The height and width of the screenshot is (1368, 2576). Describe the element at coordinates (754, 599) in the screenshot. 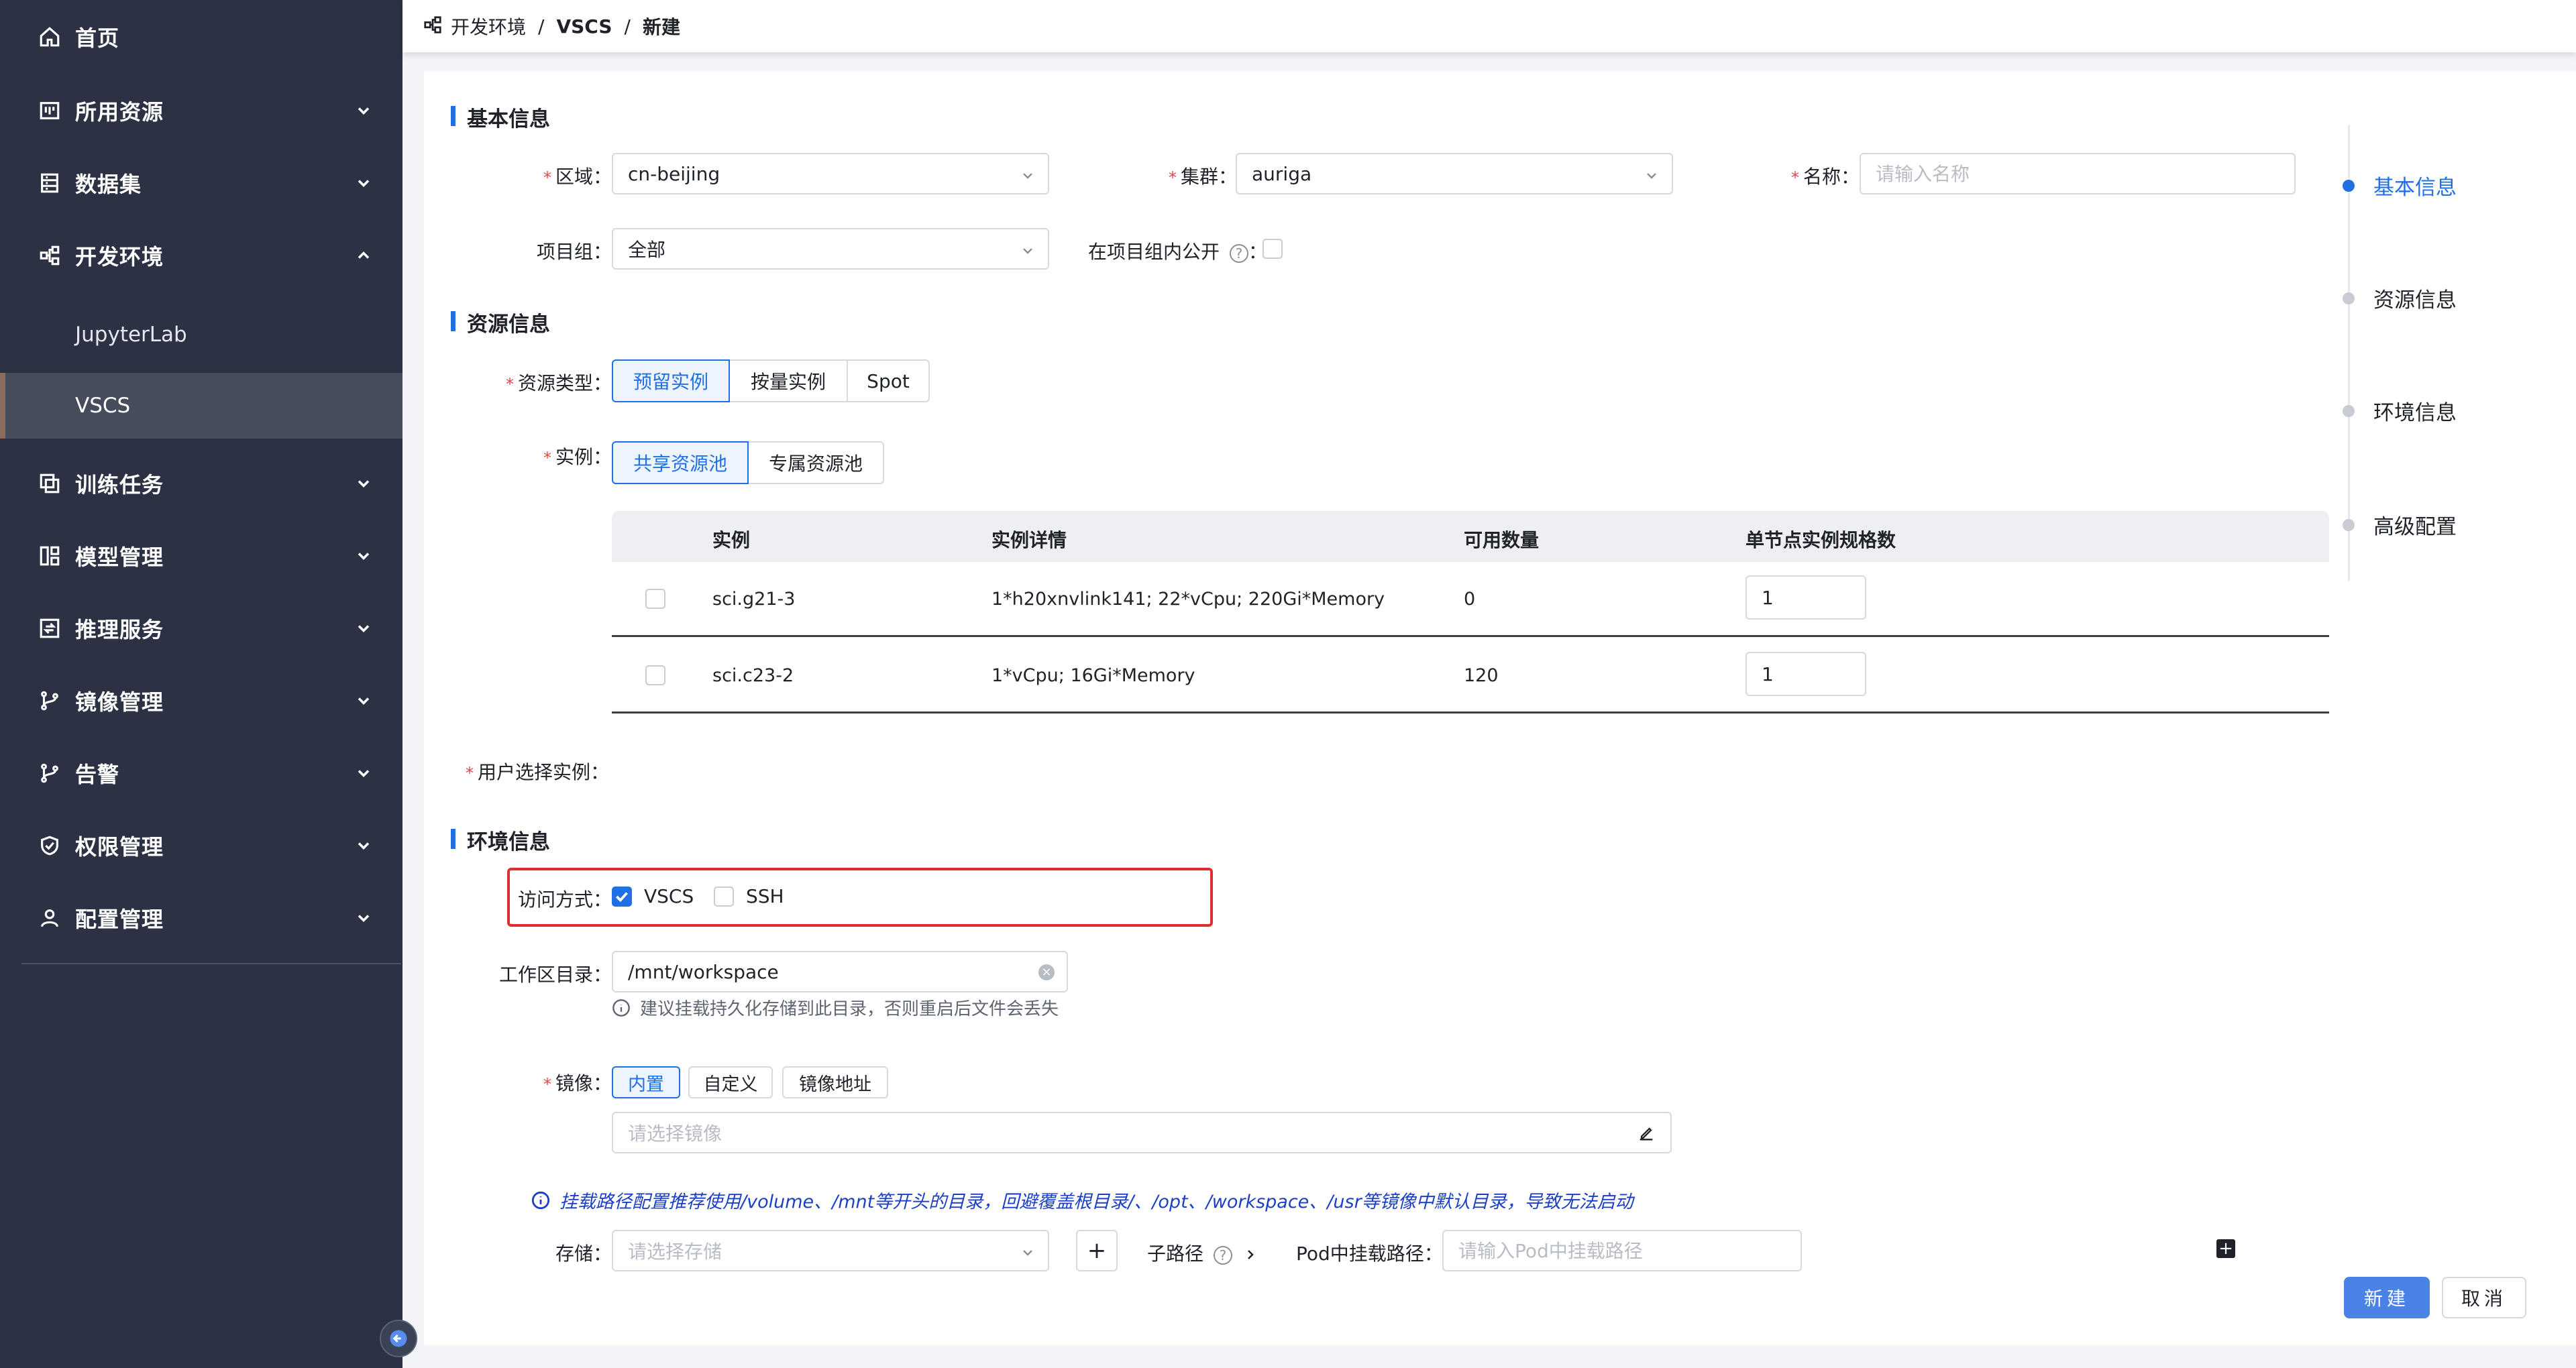

I see `row-instance-name: sci.g21-3` at that location.